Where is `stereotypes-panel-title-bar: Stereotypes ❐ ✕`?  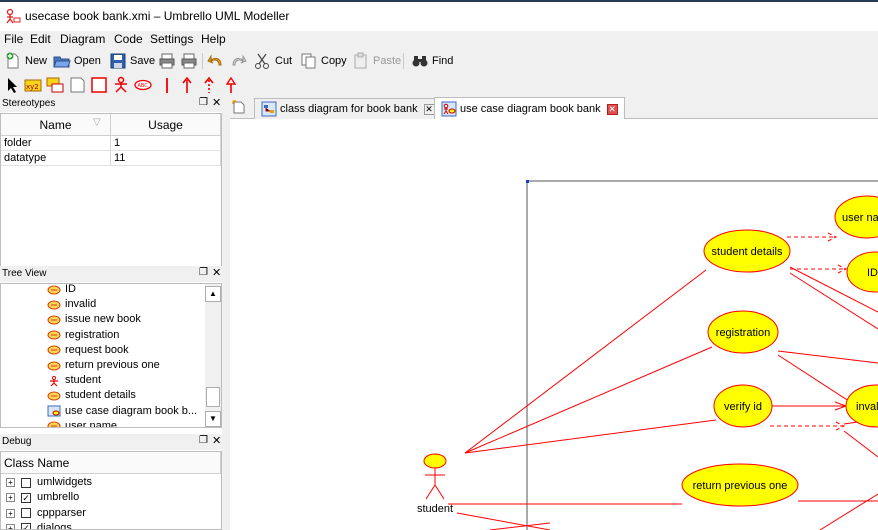
stereotypes-panel-title-bar: Stereotypes ❐ ✕ is located at coordinates (111, 104).